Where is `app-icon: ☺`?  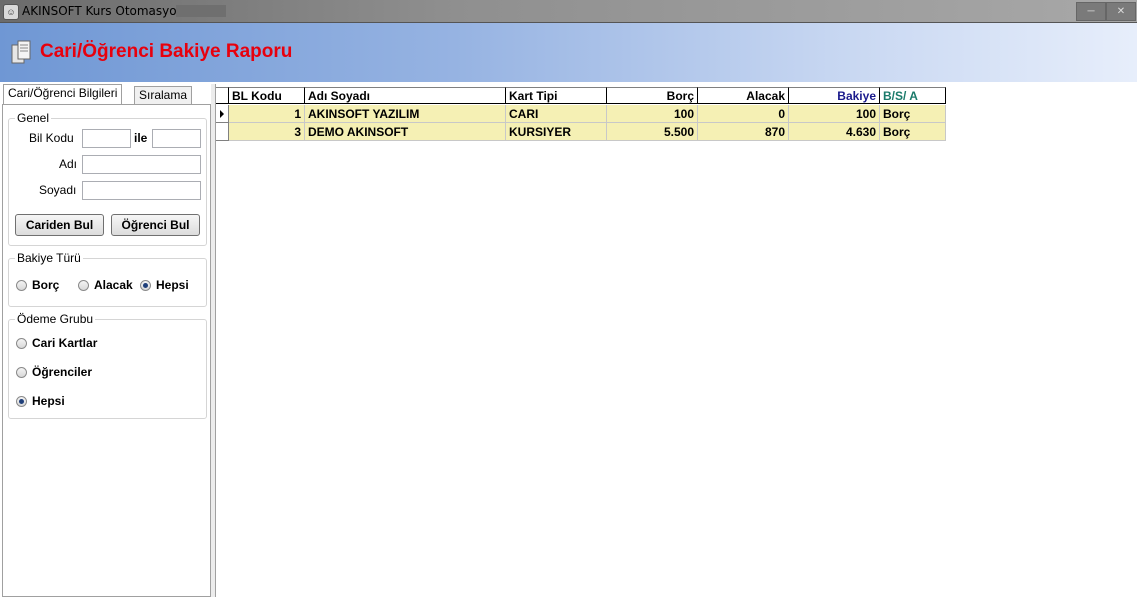
app-icon: ☺ is located at coordinates (11, 12).